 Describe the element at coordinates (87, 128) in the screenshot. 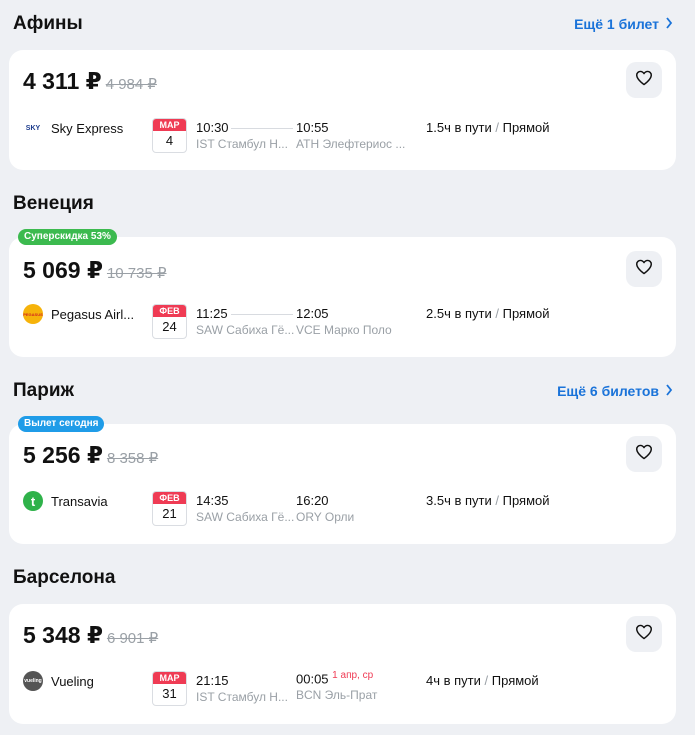

I see `airline-name: Sky Express` at that location.